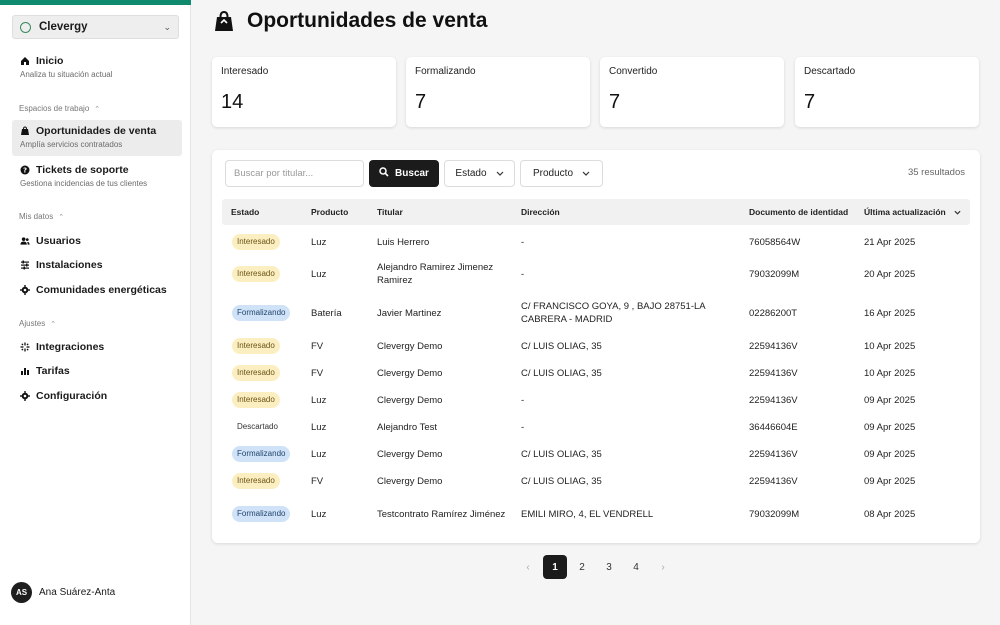 The width and height of the screenshot is (1000, 625). What do you see at coordinates (773, 313) in the screenshot?
I see `table-cell-doc: 02286200T` at bounding box center [773, 313].